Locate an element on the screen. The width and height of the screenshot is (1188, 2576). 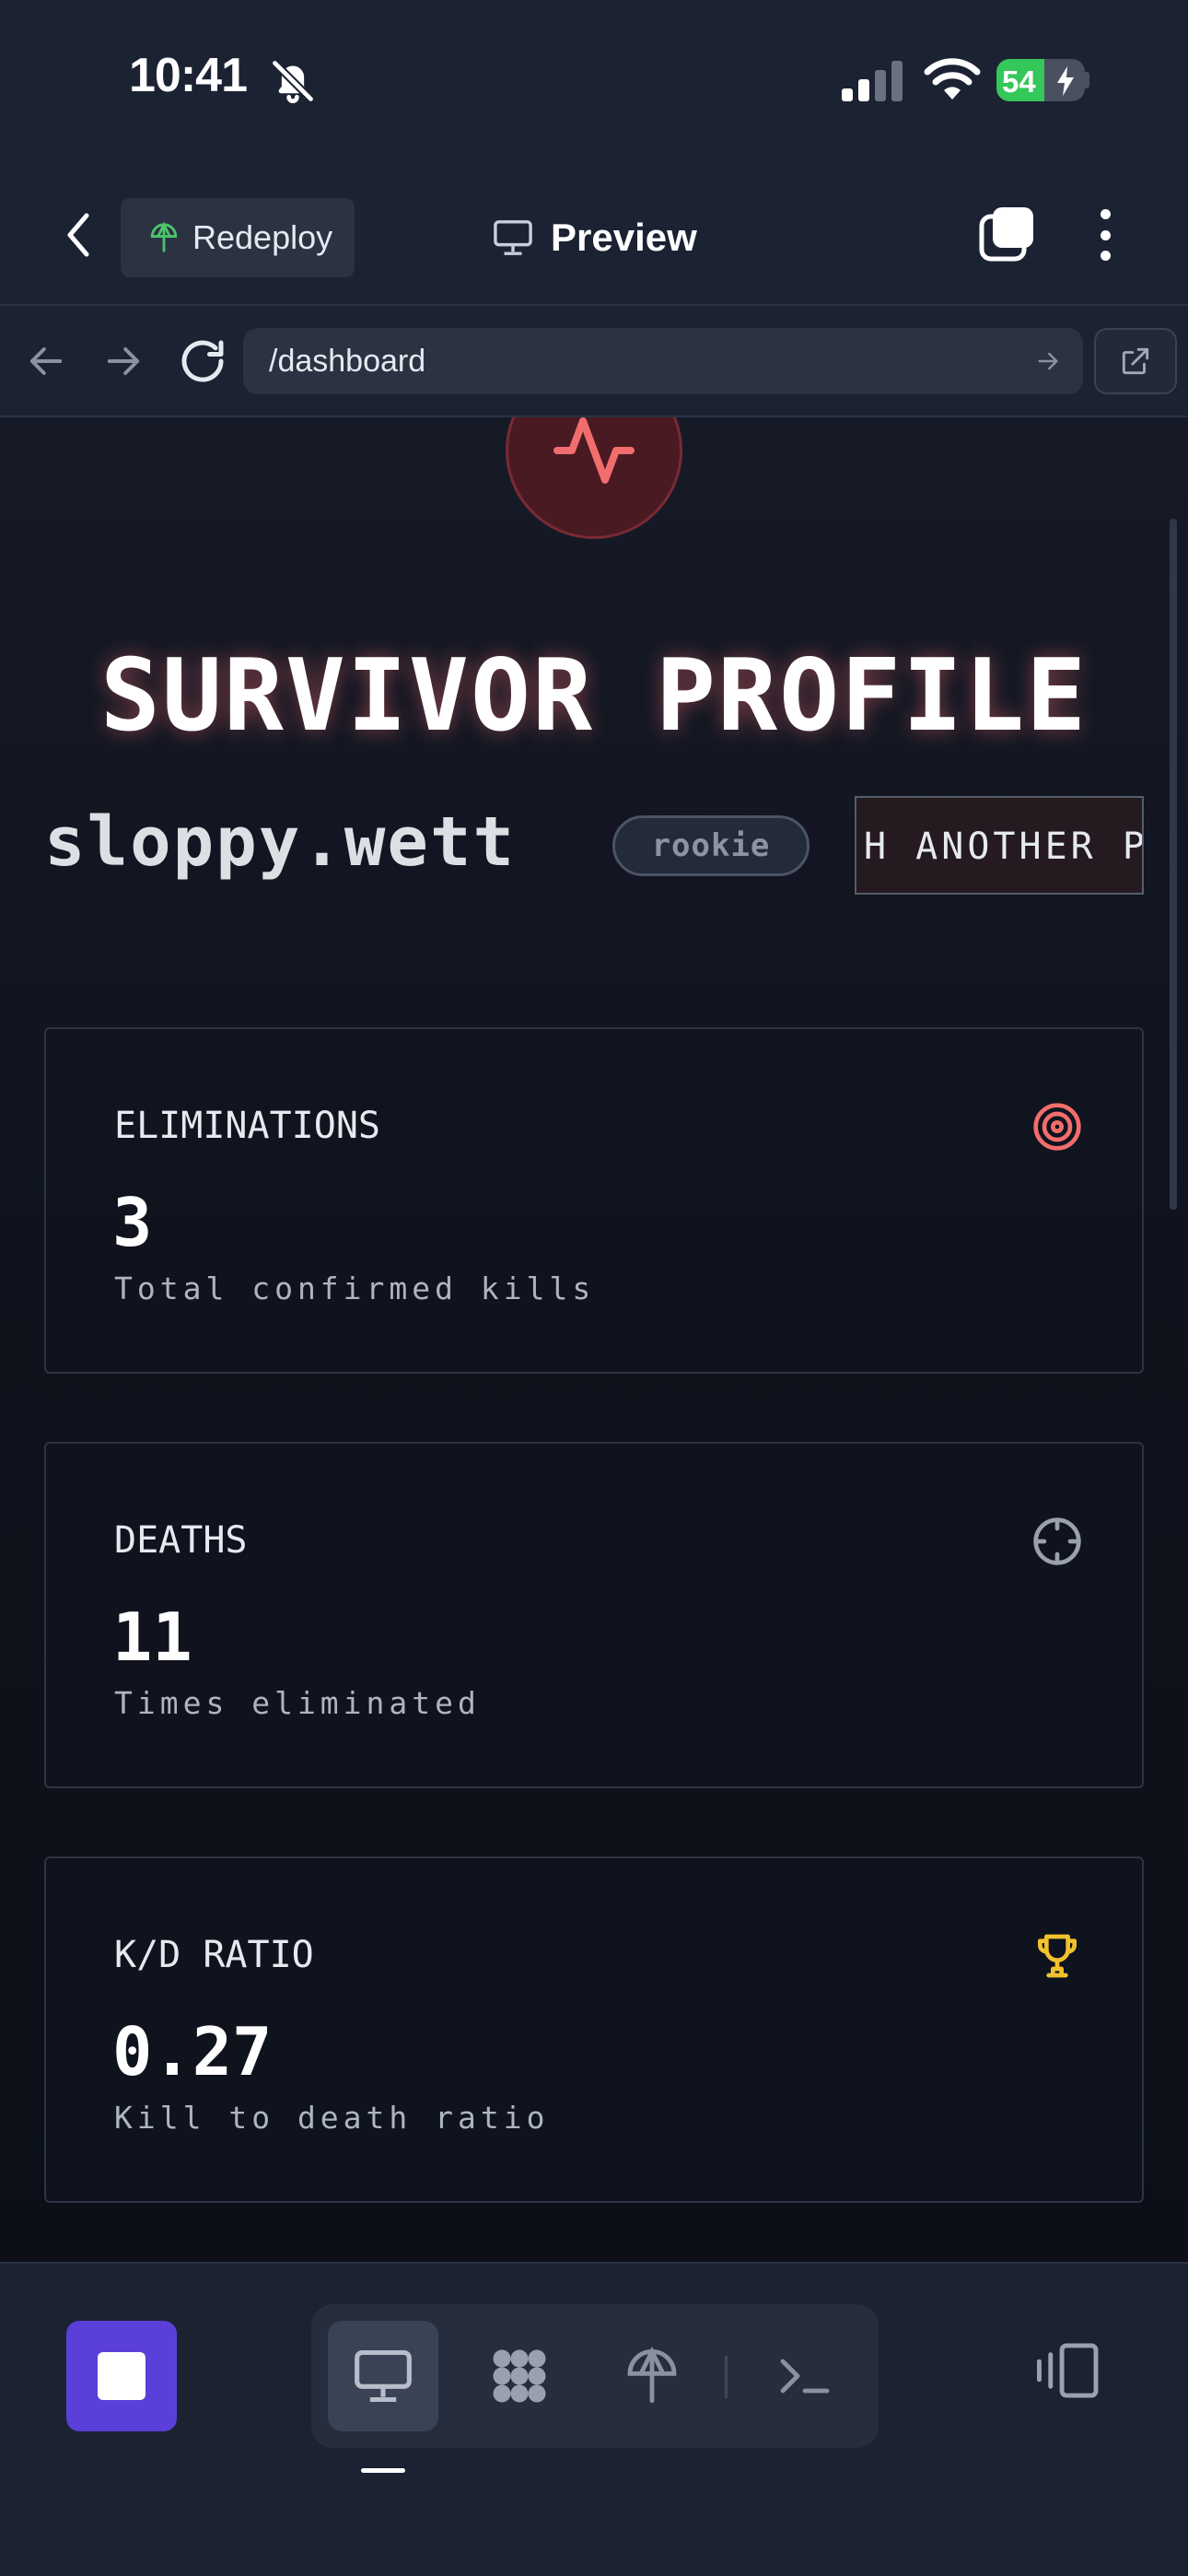
url-input: /dashboard is located at coordinates (663, 361).